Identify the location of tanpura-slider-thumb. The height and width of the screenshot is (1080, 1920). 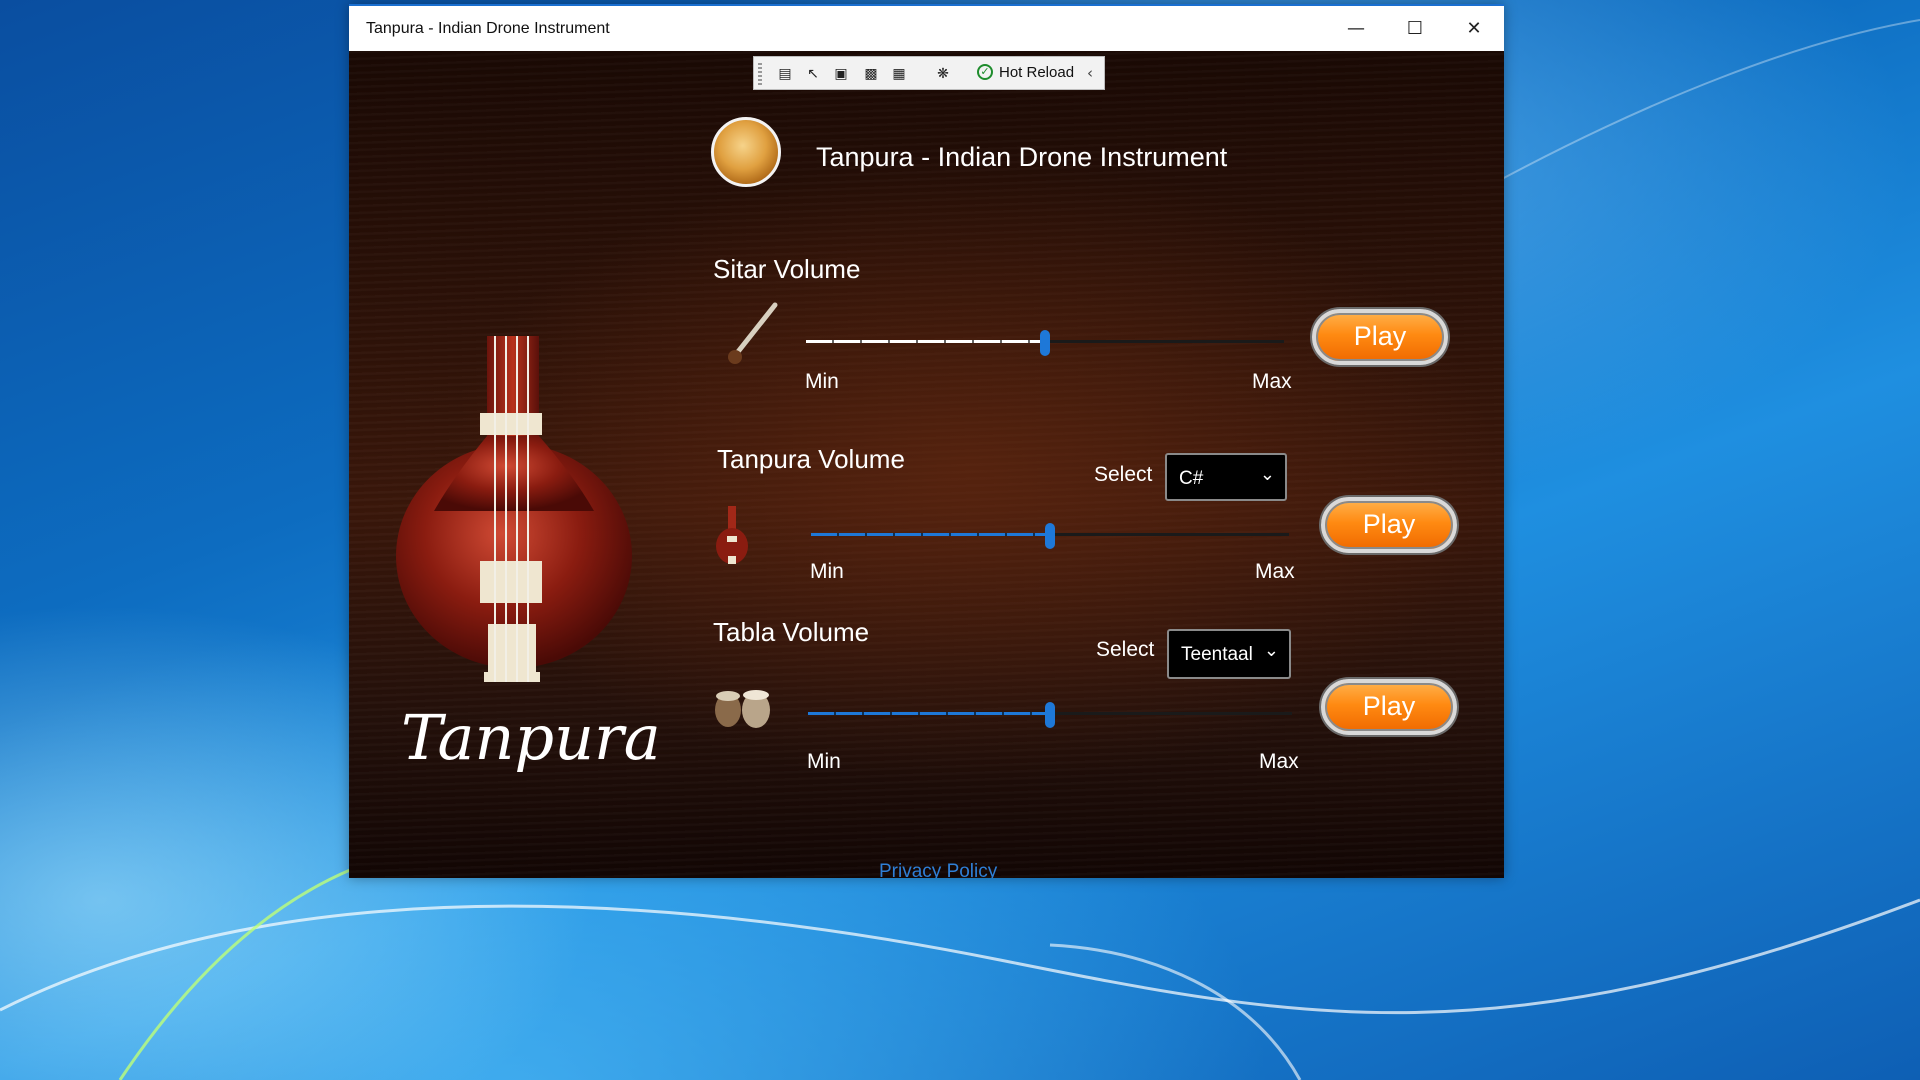
(1050, 536).